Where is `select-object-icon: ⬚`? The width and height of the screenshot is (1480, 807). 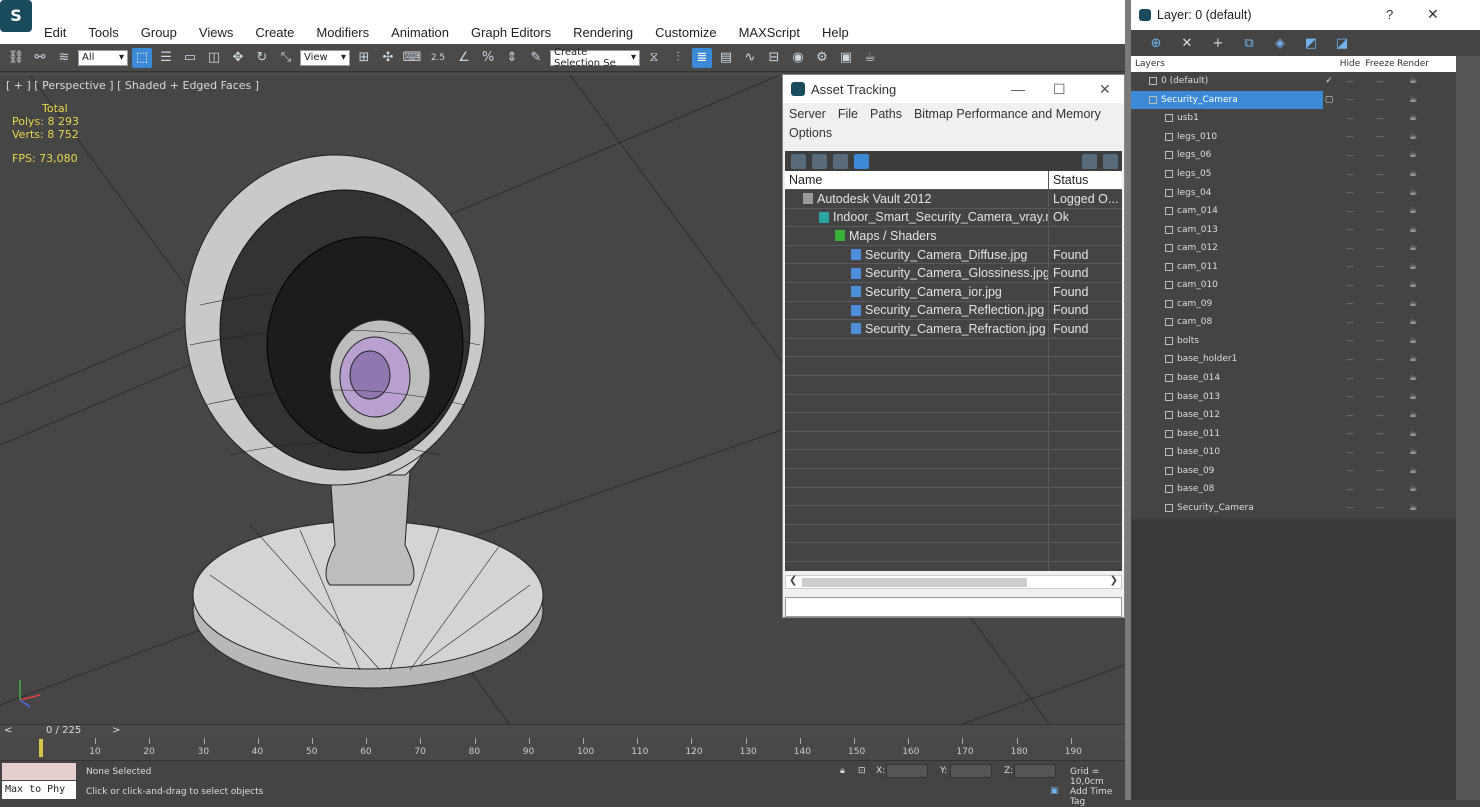
select-object-icon: ⬚ is located at coordinates (142, 57).